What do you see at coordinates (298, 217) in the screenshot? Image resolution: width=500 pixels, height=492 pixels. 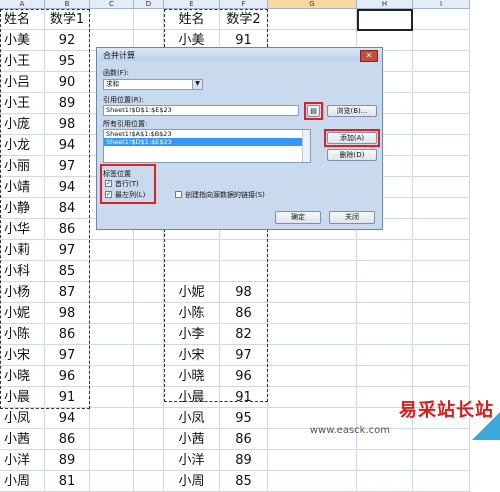 I see `ok-button: 确定` at bounding box center [298, 217].